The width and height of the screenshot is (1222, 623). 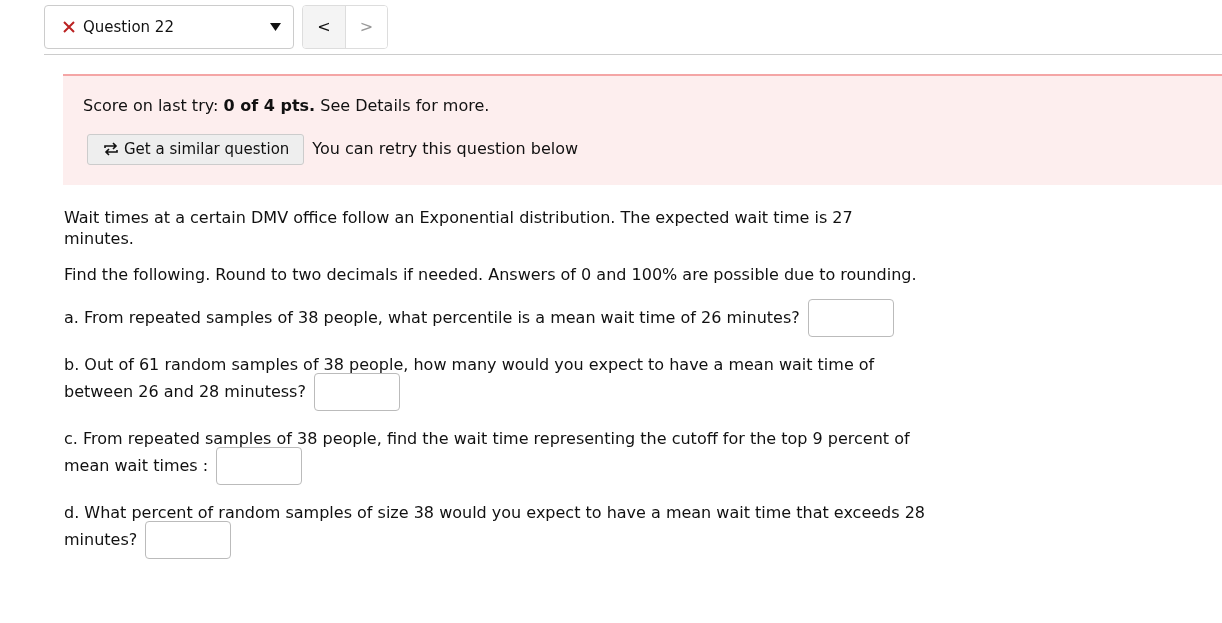 I want to click on question-text: c. From repeated samples of 38 people, find the wait time representing the cutoff for the top 9 percent of, so click(x=487, y=439).